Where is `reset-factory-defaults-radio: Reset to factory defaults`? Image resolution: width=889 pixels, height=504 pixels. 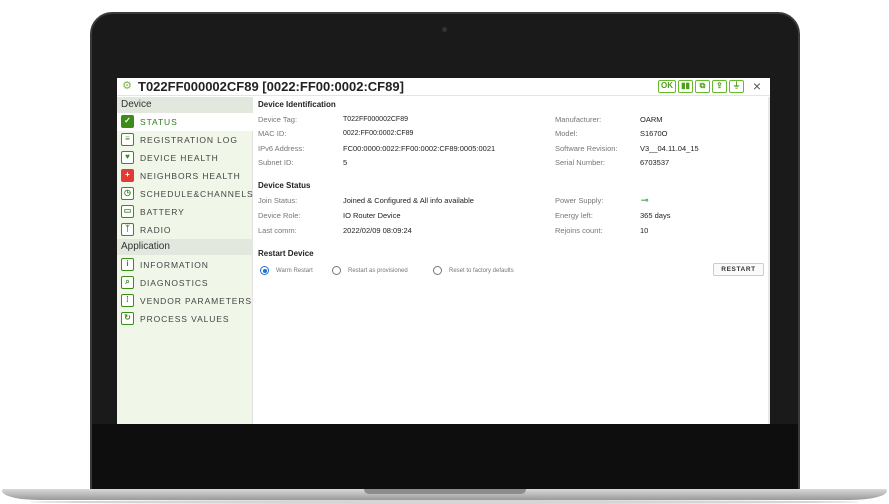
reset-factory-defaults-radio: Reset to factory defaults is located at coordinates (485, 271).